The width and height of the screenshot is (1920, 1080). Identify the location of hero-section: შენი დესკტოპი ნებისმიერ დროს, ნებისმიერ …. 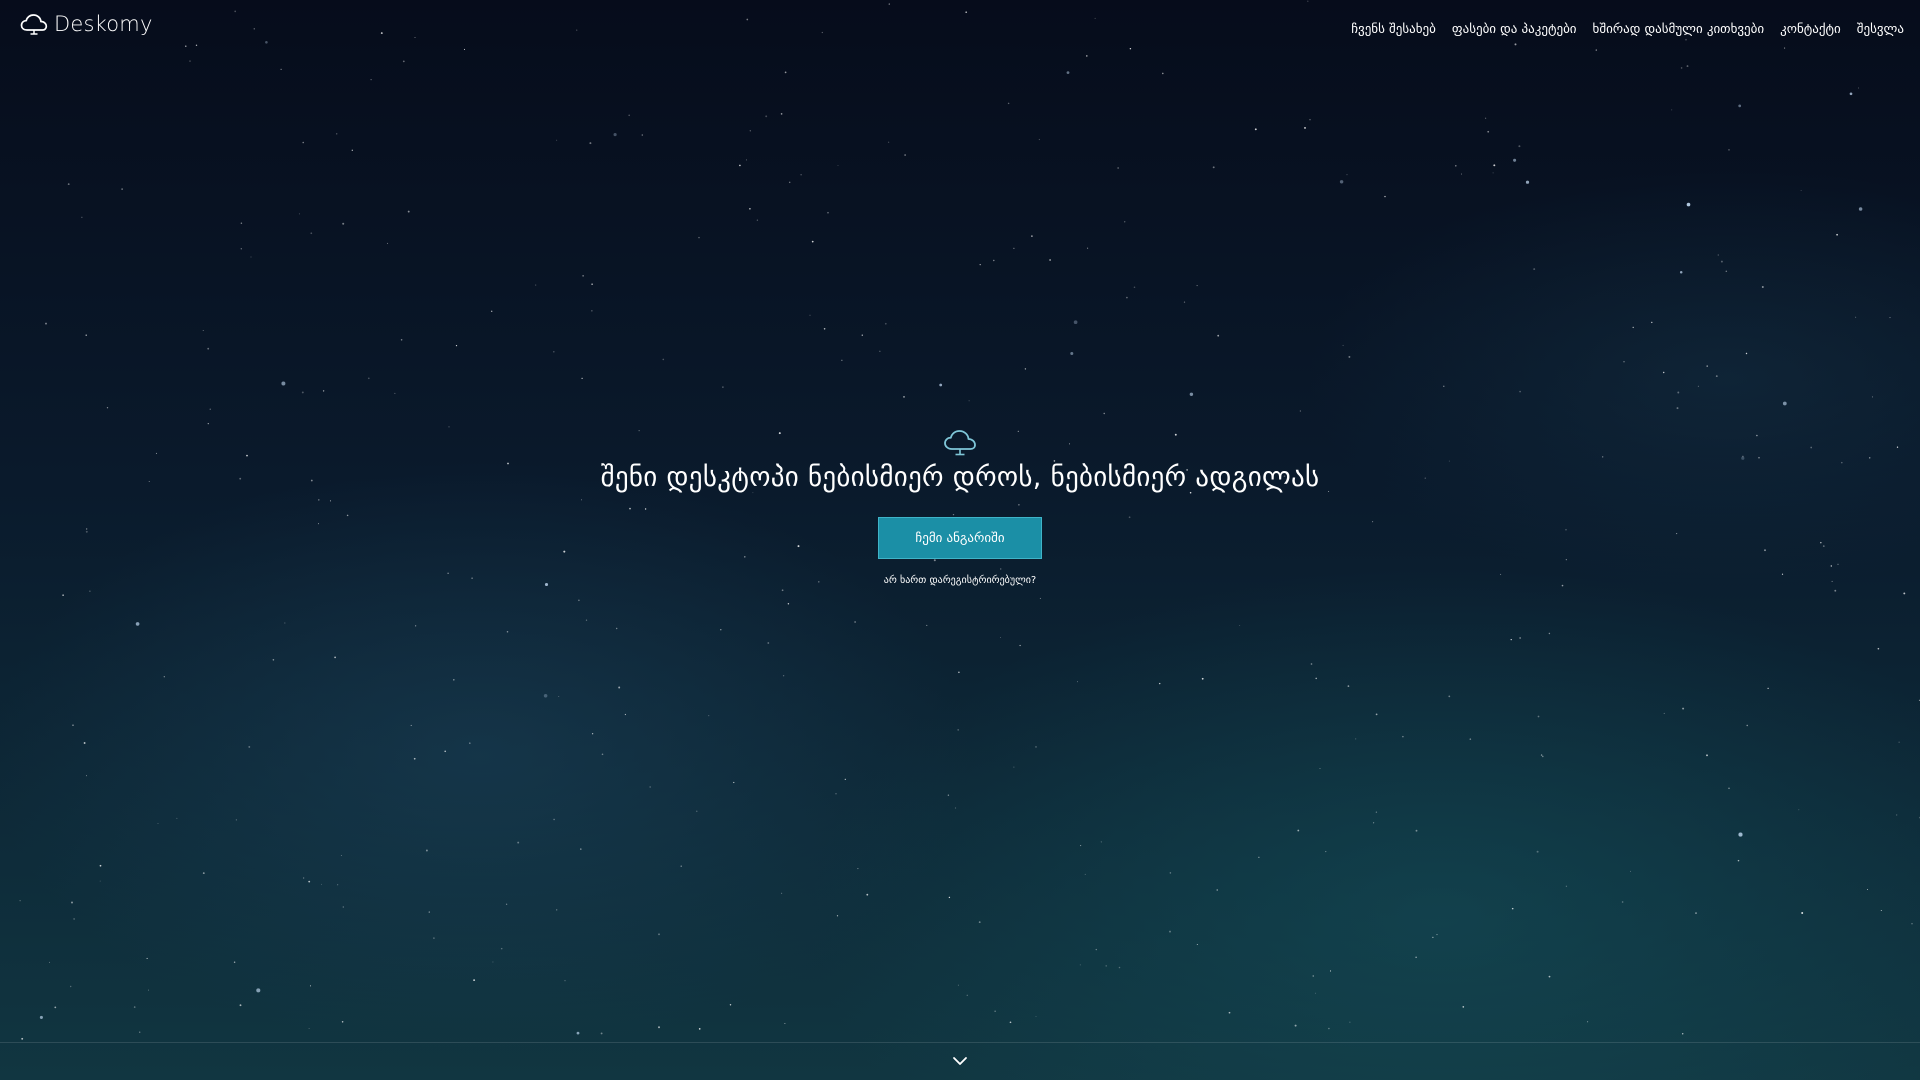
(960, 507).